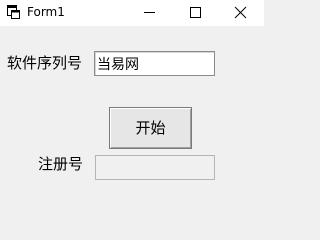  Describe the element at coordinates (154, 63) in the screenshot. I see `serial-number-input` at that location.